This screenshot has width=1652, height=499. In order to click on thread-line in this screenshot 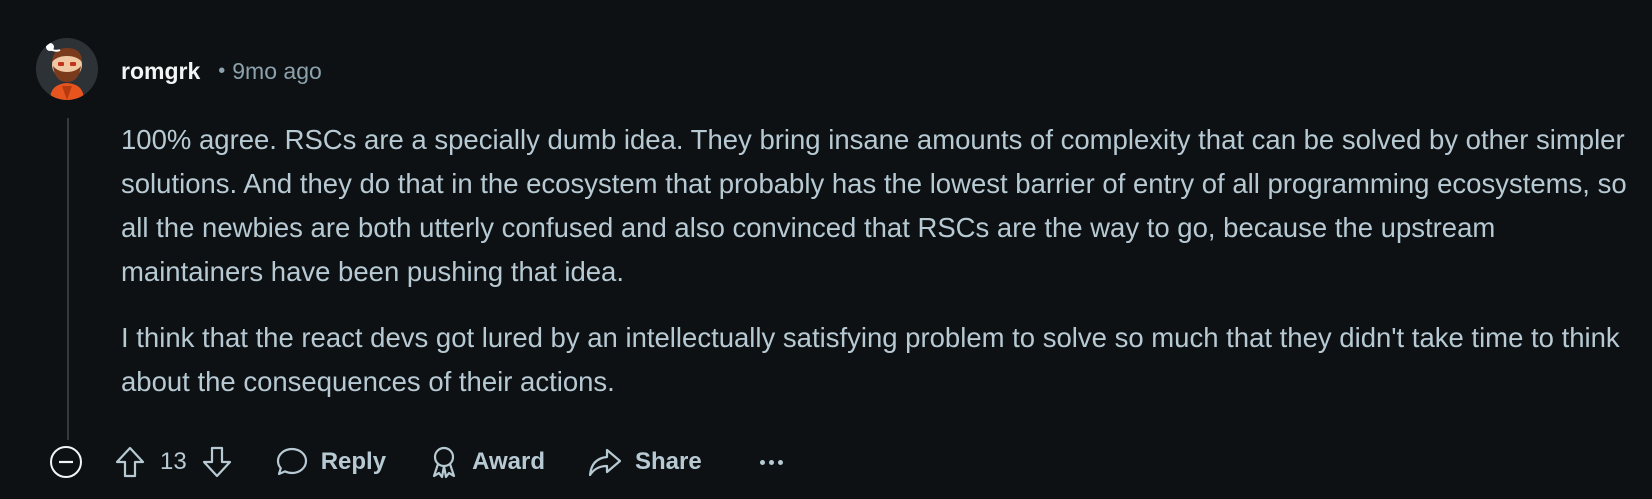, I will do `click(68, 279)`.